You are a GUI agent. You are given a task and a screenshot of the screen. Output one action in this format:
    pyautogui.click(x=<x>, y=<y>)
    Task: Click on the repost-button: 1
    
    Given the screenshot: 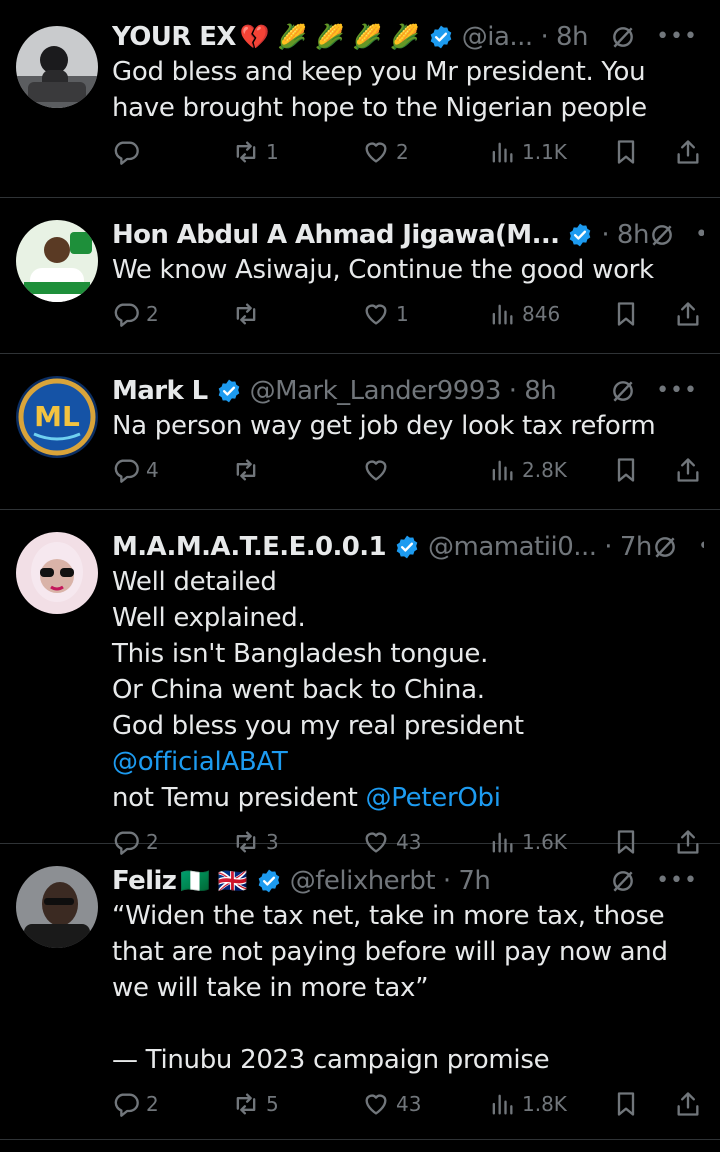 What is the action you would take?
    pyautogui.click(x=255, y=152)
    